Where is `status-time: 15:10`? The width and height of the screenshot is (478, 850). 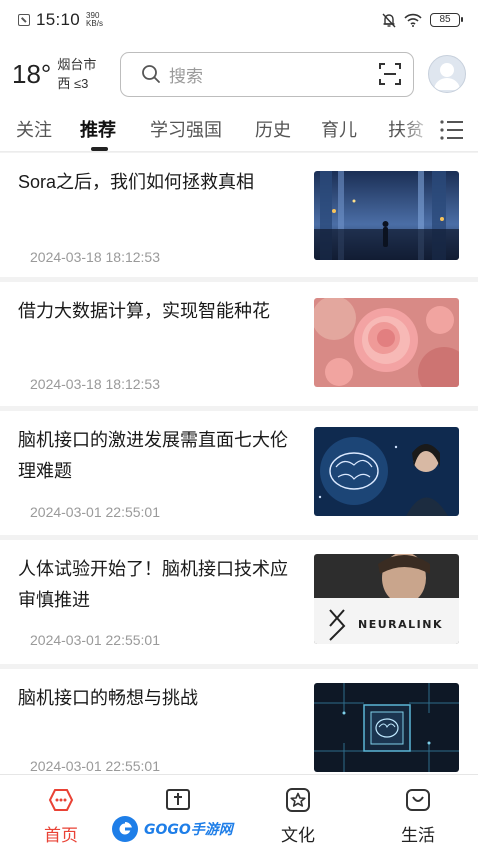
status-time: 15:10 is located at coordinates (58, 19).